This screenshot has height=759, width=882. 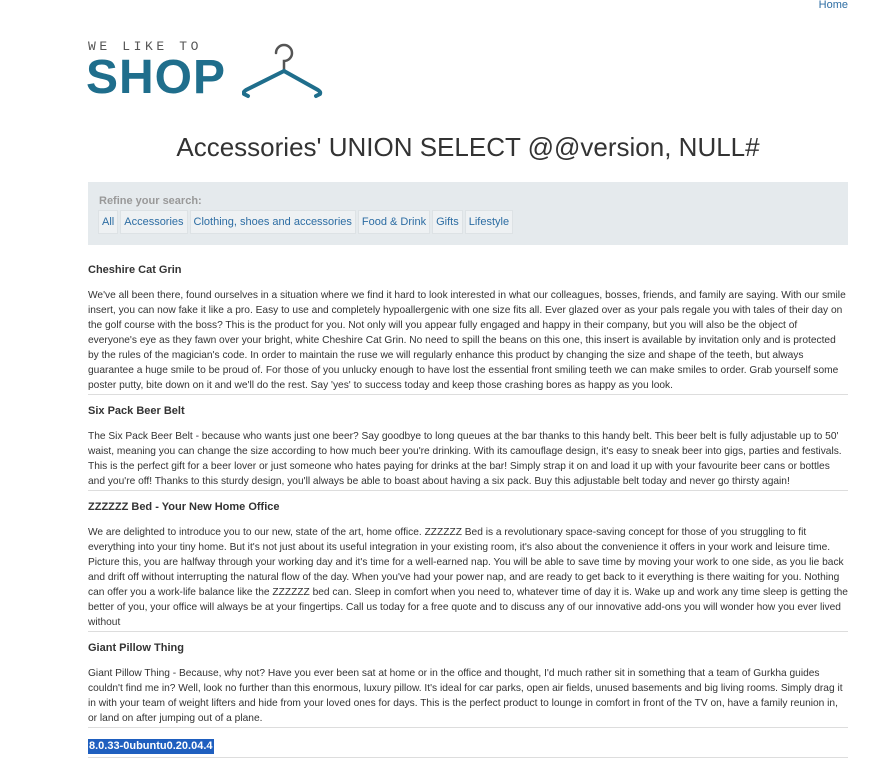 What do you see at coordinates (136, 411) in the screenshot?
I see `product-name: Six Pack Beer Belt` at bounding box center [136, 411].